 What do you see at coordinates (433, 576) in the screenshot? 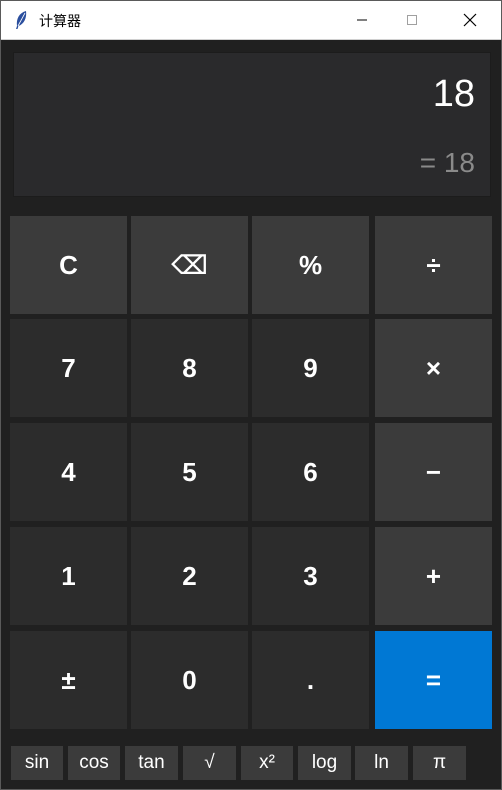
I see `plus-button: +` at bounding box center [433, 576].